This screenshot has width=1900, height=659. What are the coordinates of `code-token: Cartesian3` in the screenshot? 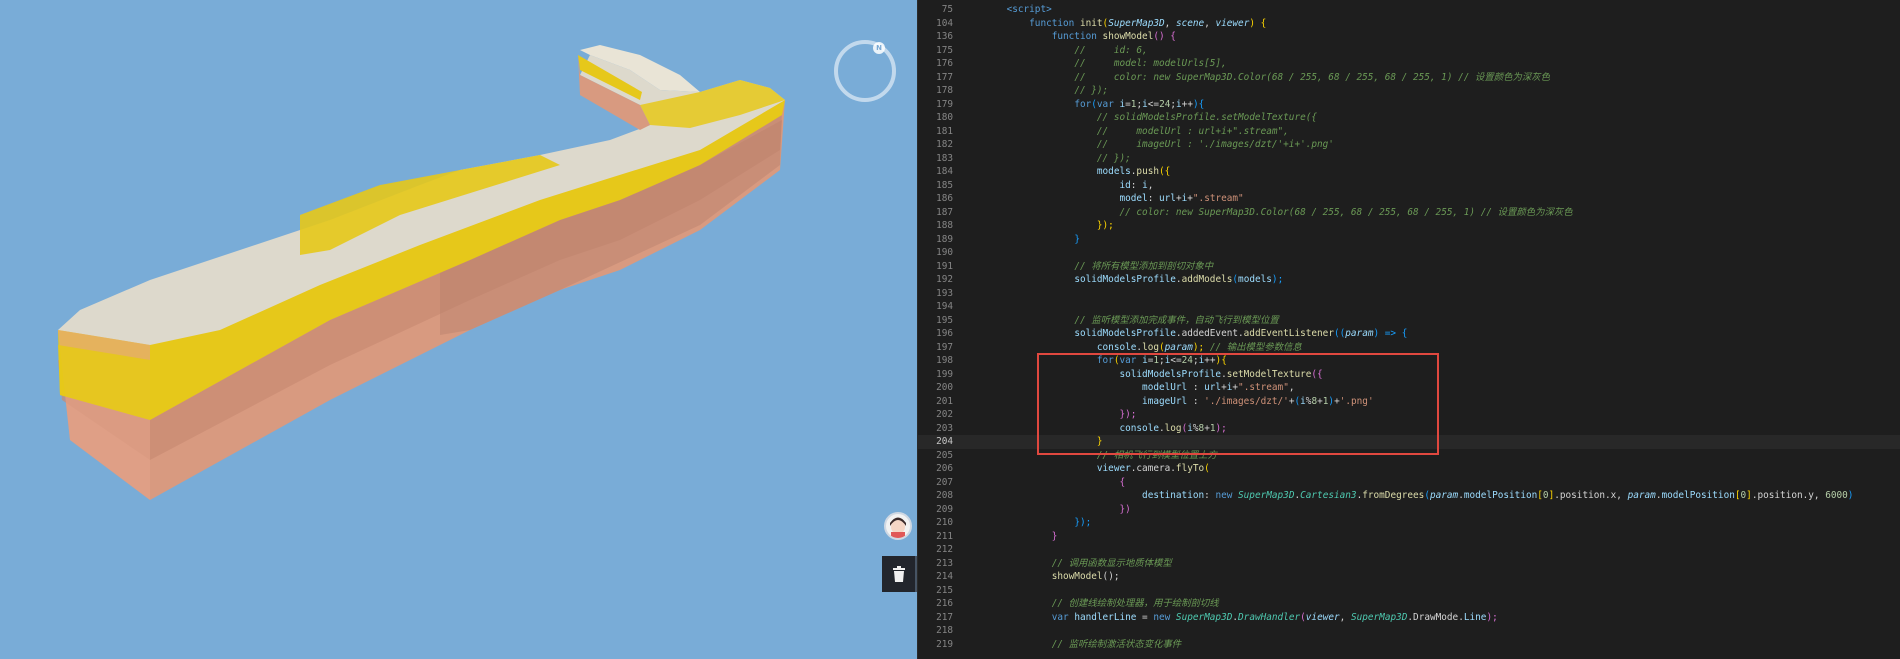 It's located at (1328, 495).